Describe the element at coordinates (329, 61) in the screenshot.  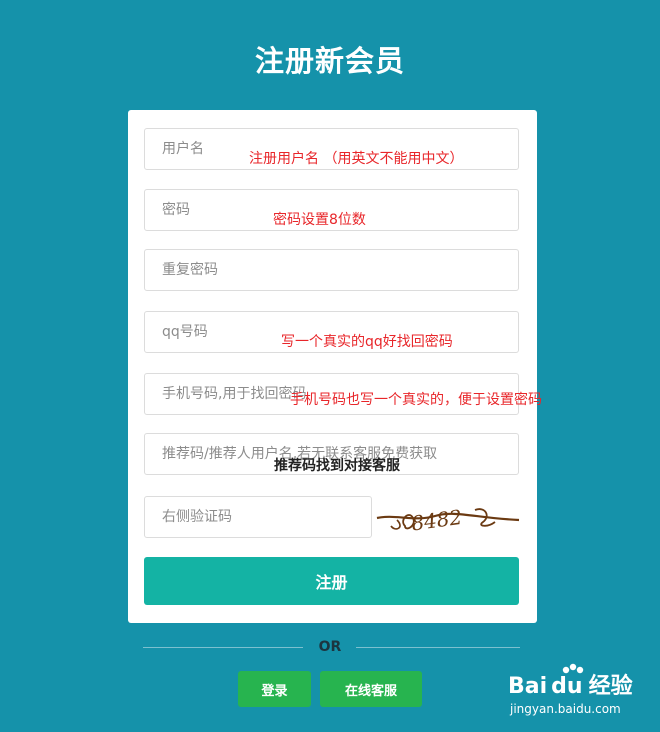
I see `page-title: 注册新会员` at that location.